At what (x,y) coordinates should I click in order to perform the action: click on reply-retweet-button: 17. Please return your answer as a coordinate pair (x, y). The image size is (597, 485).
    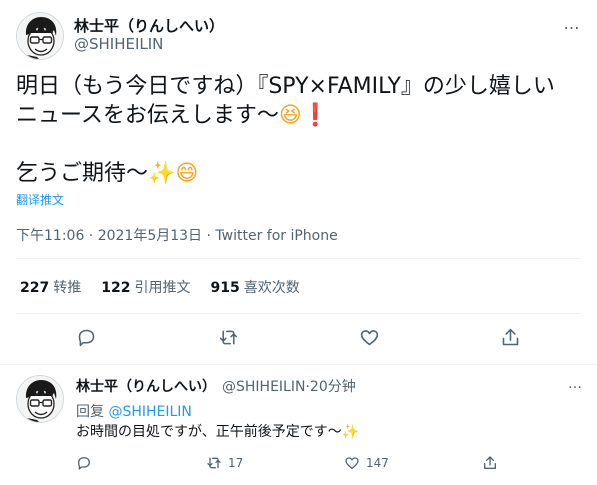
    Looking at the image, I should click on (224, 463).